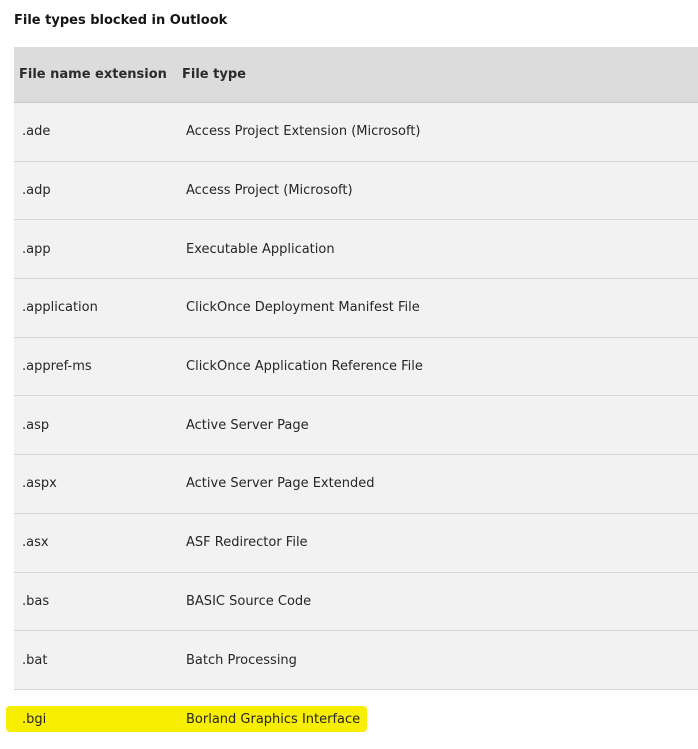  Describe the element at coordinates (356, 660) in the screenshot. I see `table-row: .bat Batch Processing` at that location.